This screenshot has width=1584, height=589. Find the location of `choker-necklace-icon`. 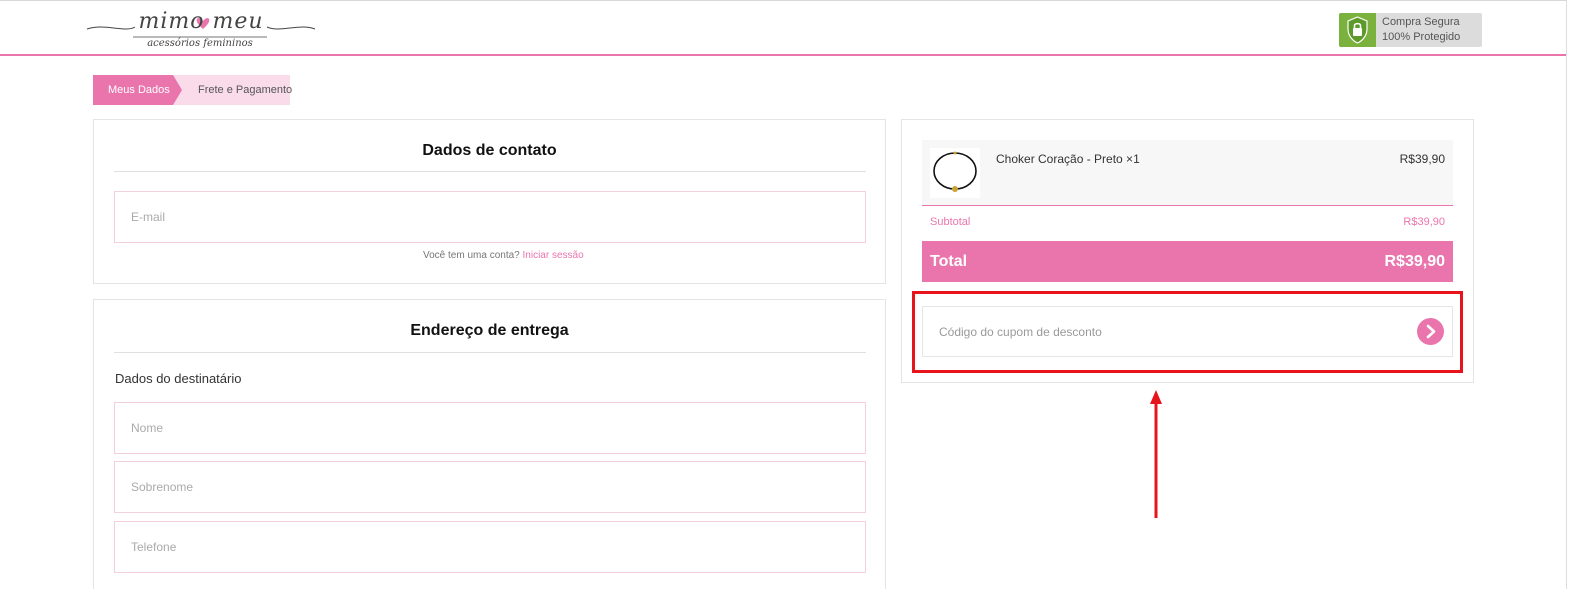

choker-necklace-icon is located at coordinates (955, 171).